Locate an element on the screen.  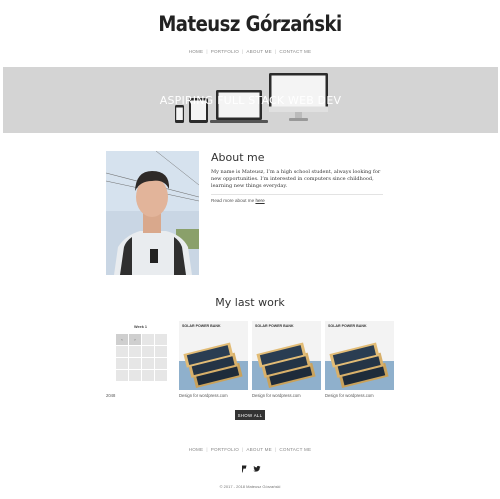
next-button: › is located at coordinates (135, 339).